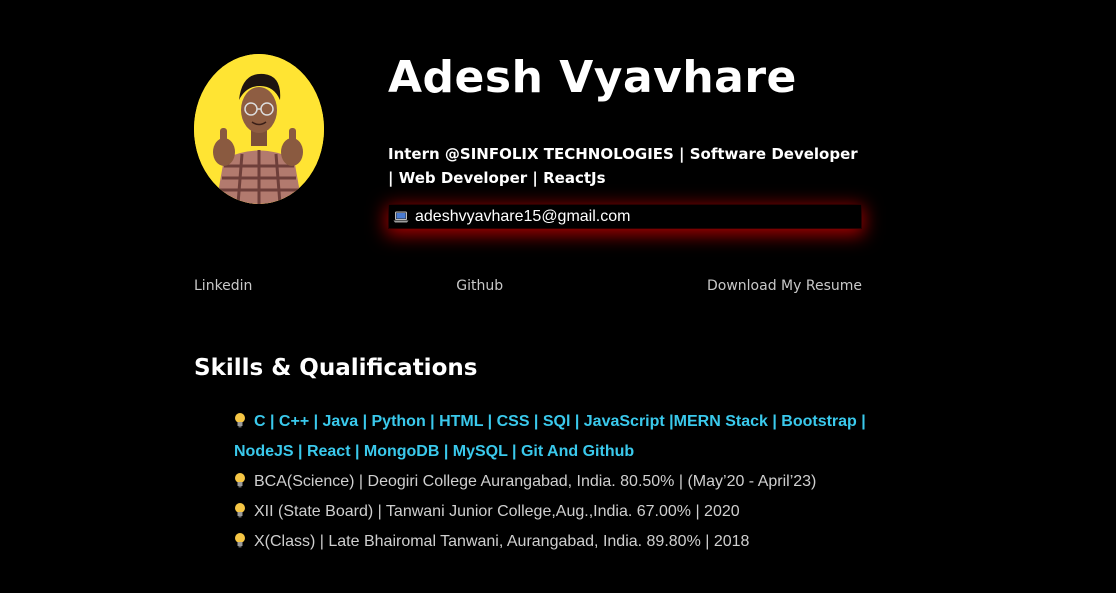  I want to click on profile-photo, so click(259, 129).